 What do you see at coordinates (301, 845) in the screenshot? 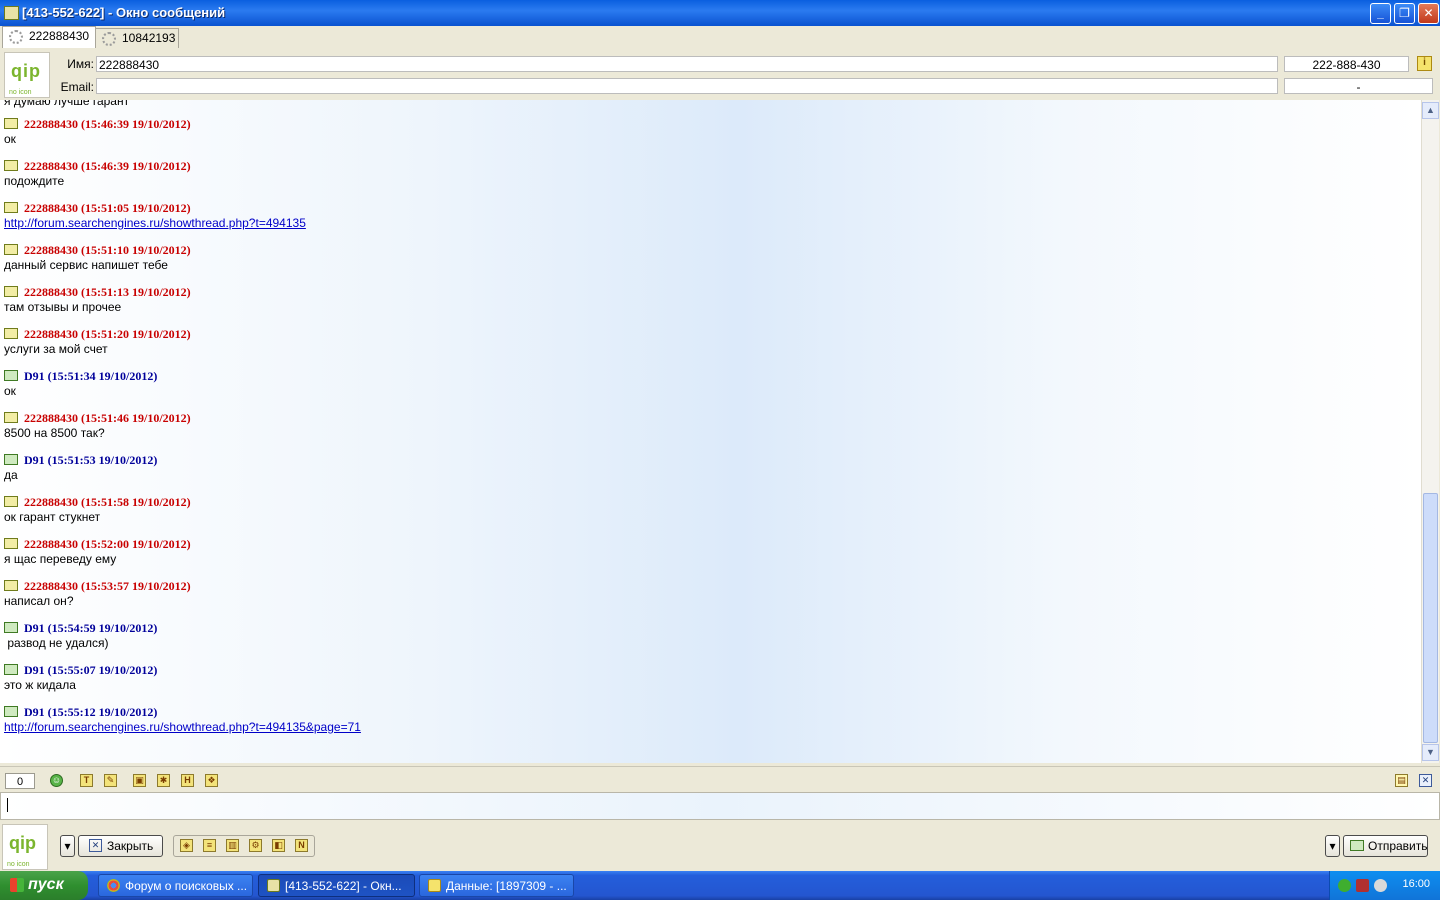
I see `notes-icon: N` at bounding box center [301, 845].